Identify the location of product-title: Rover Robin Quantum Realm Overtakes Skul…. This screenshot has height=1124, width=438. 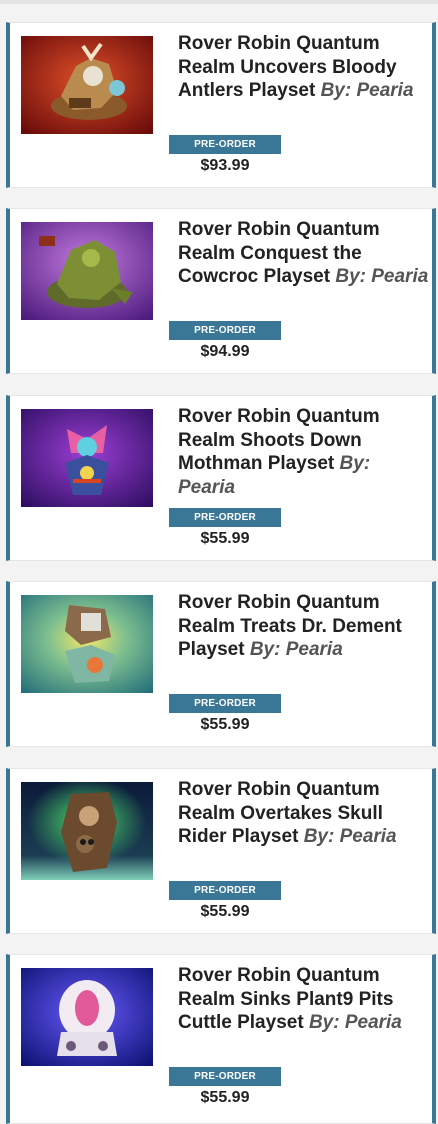
(304, 813).